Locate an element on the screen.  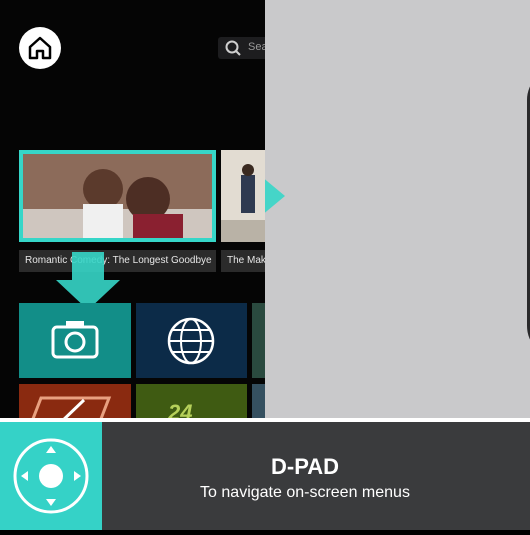
search-box: Sea is located at coordinates (241, 48).